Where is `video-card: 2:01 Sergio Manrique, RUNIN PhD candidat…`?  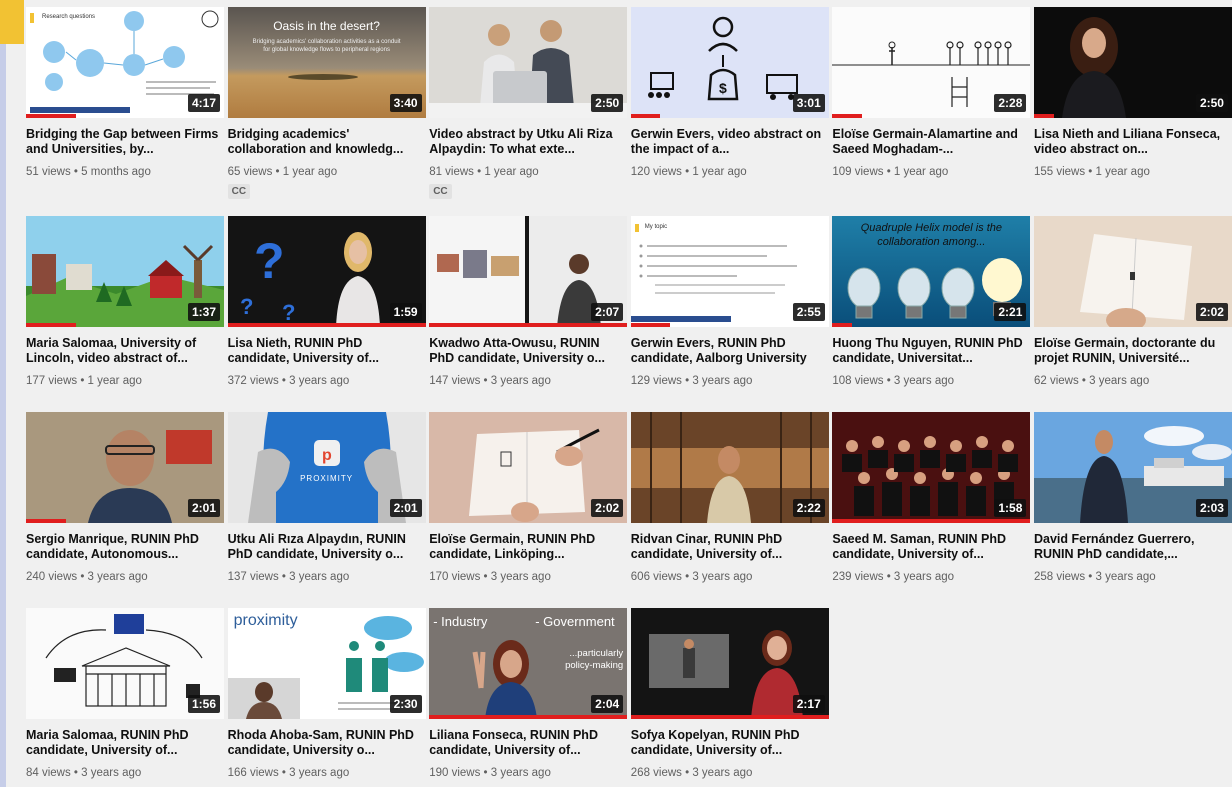
video-card: 2:01 Sergio Manrique, RUNIN PhD candidat… is located at coordinates (125, 510).